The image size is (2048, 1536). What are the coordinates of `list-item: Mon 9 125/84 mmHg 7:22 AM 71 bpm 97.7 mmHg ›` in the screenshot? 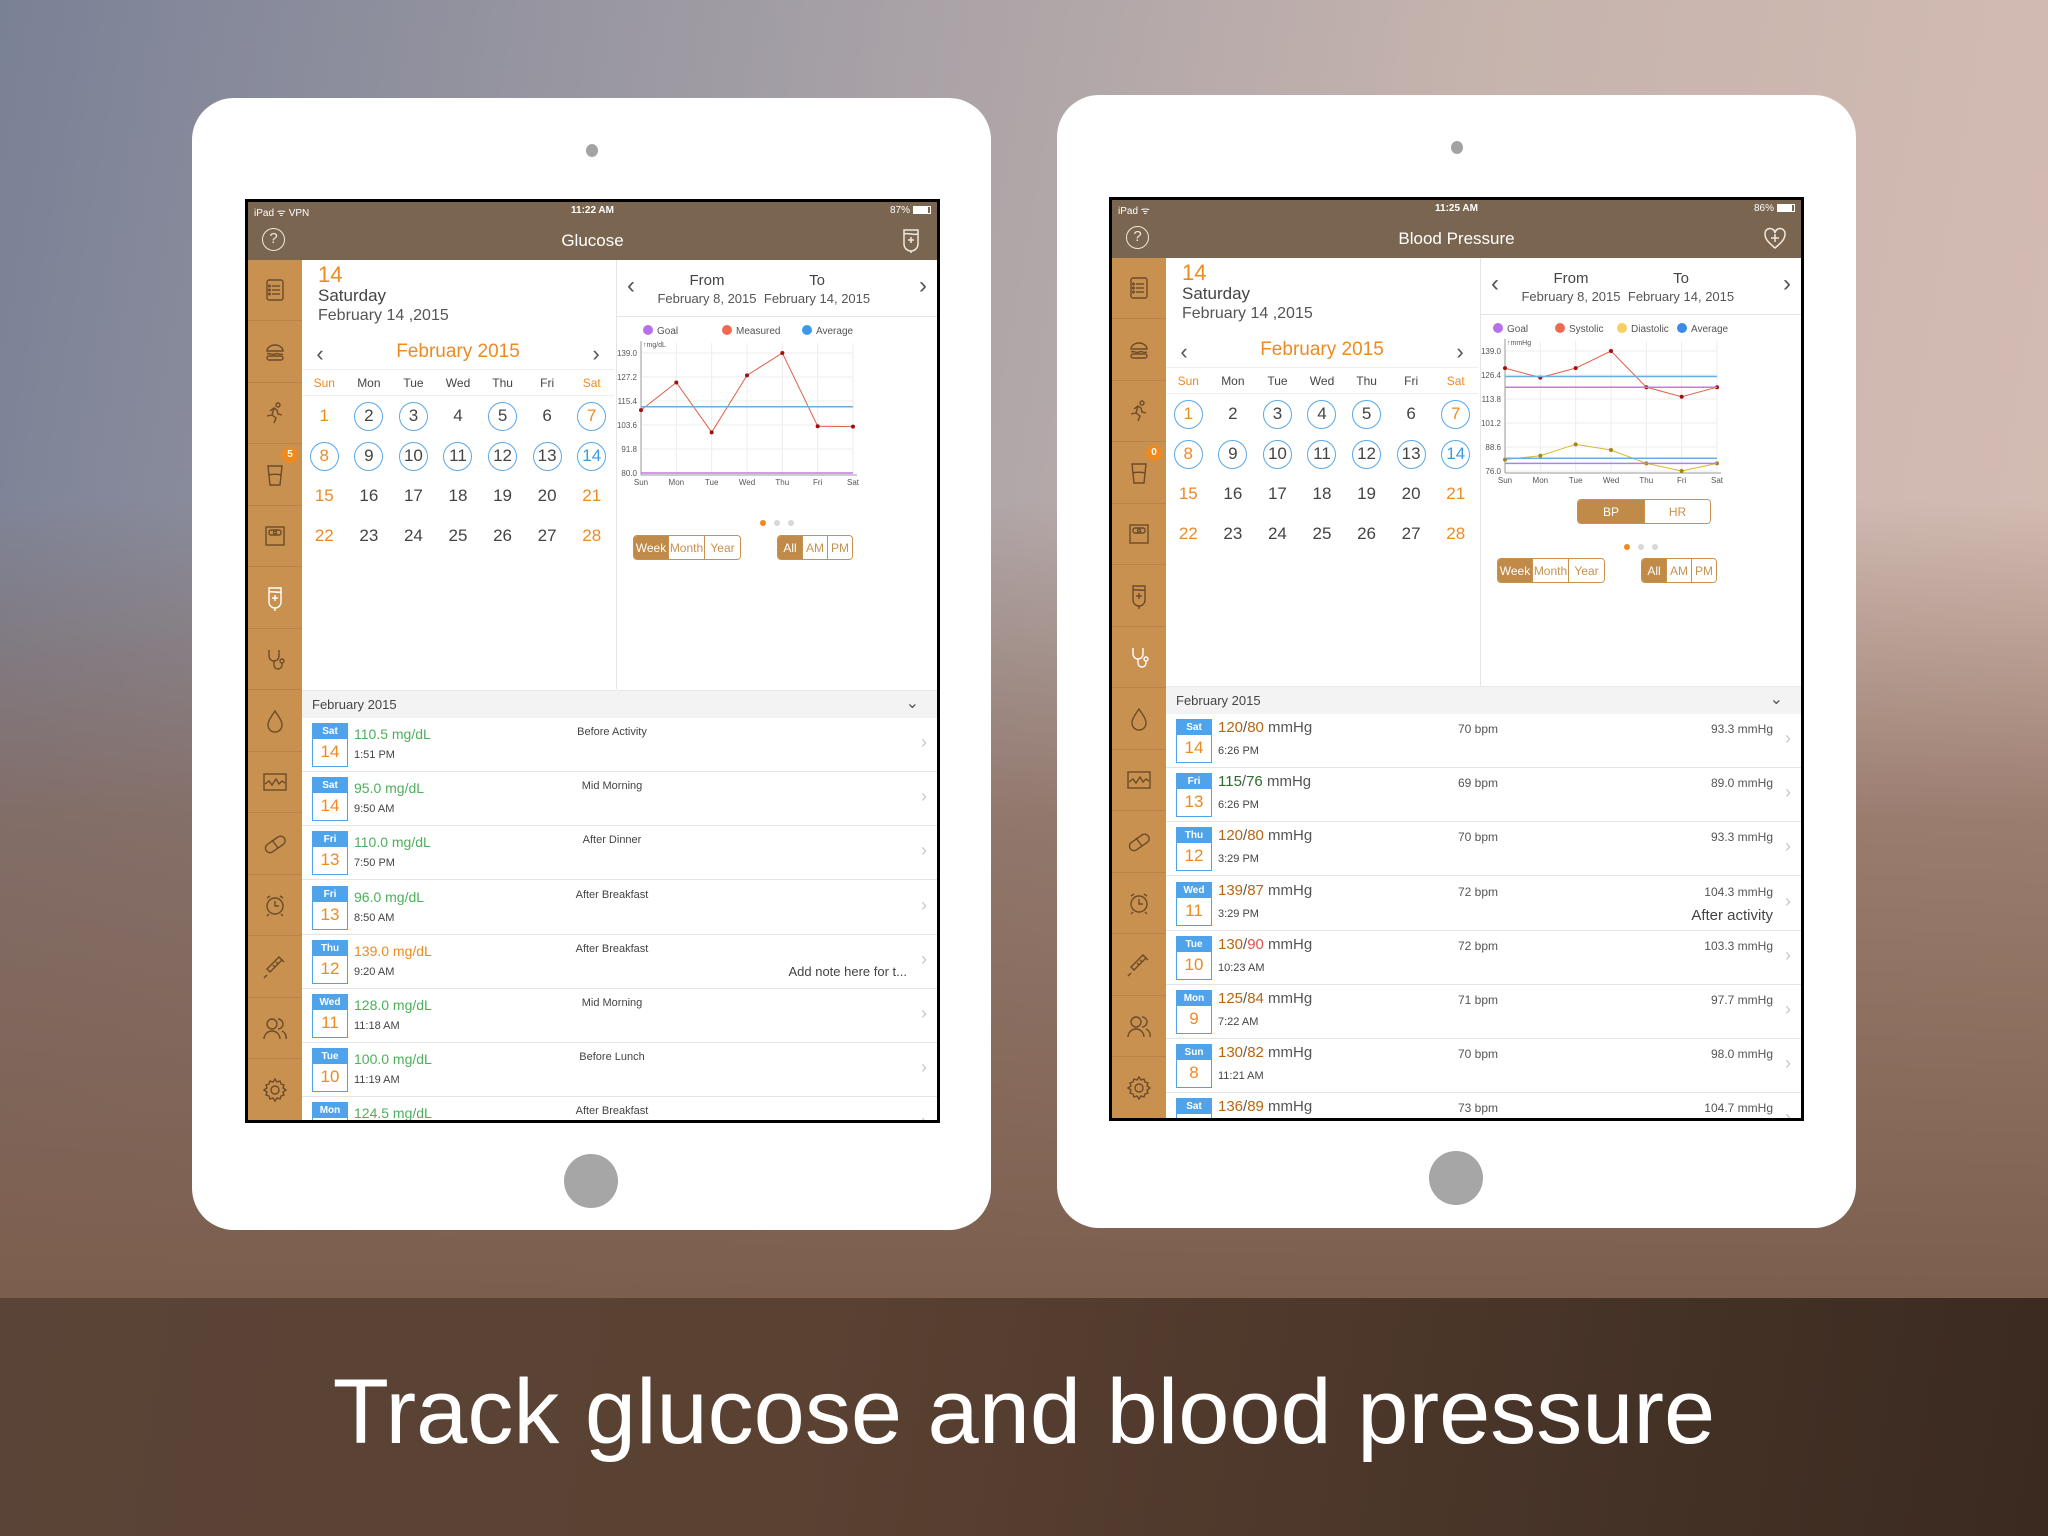 It's located at (1483, 1012).